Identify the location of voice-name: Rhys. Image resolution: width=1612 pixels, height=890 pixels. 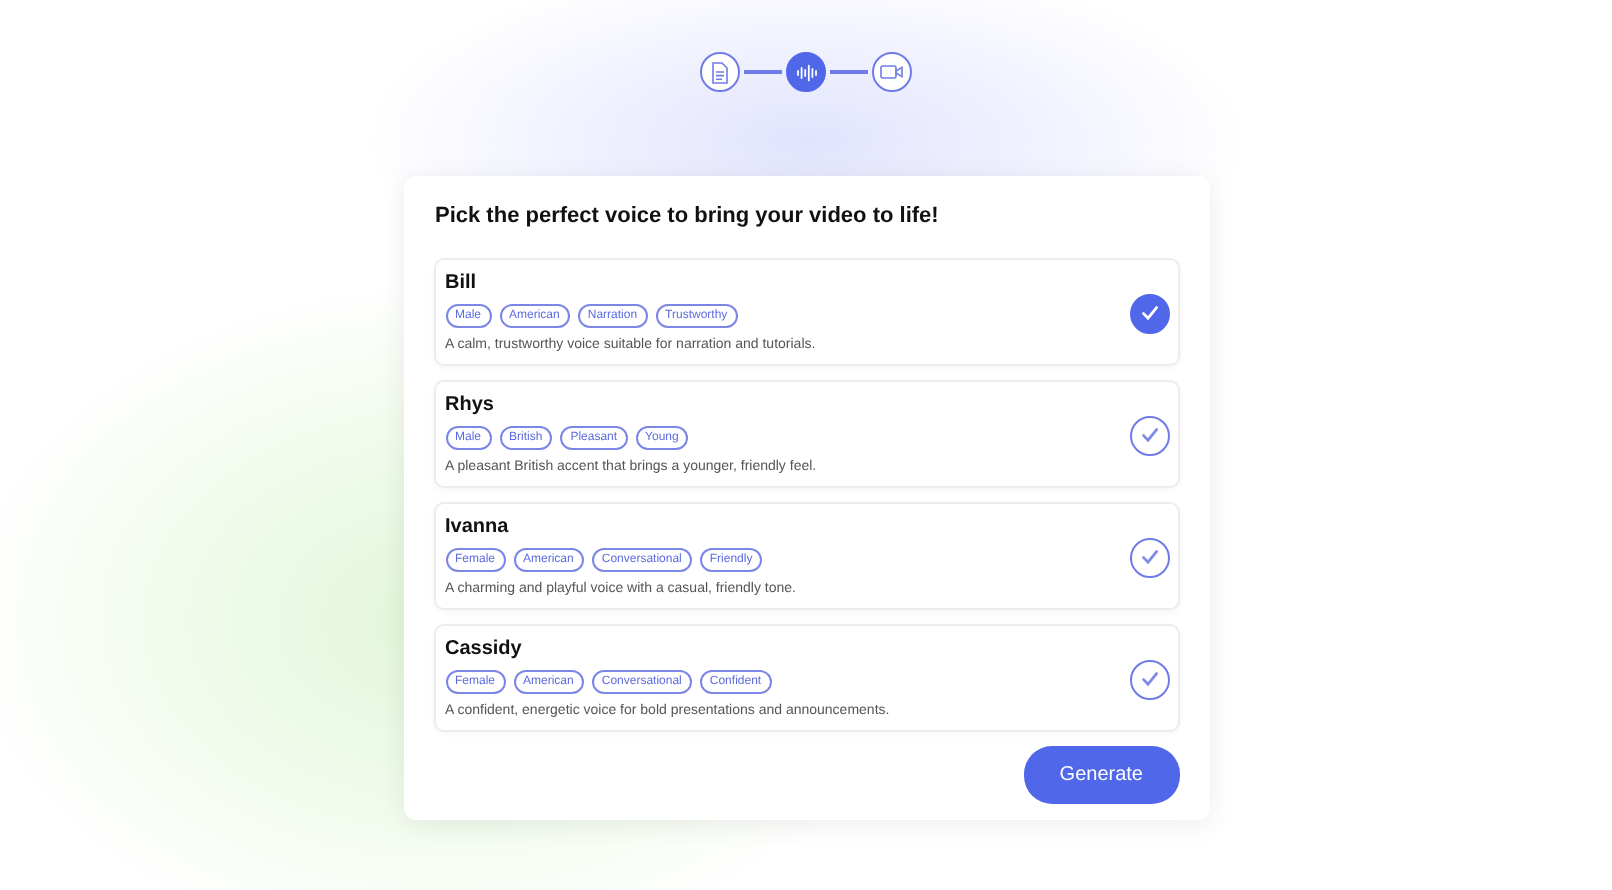
(470, 406).